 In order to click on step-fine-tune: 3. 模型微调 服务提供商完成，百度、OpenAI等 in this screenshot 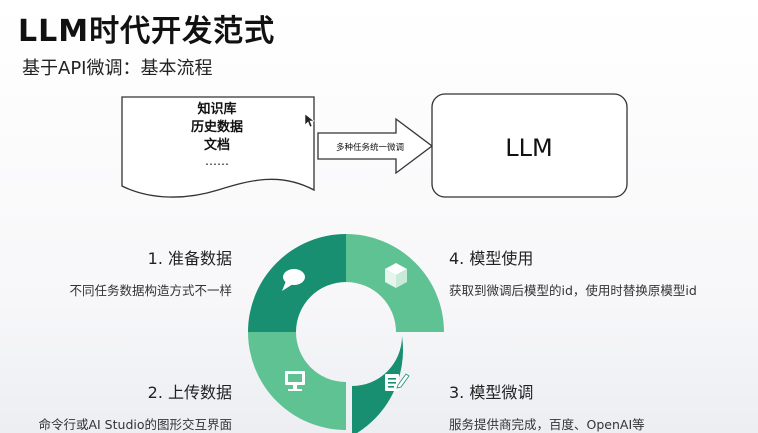, I will do `click(547, 406)`.